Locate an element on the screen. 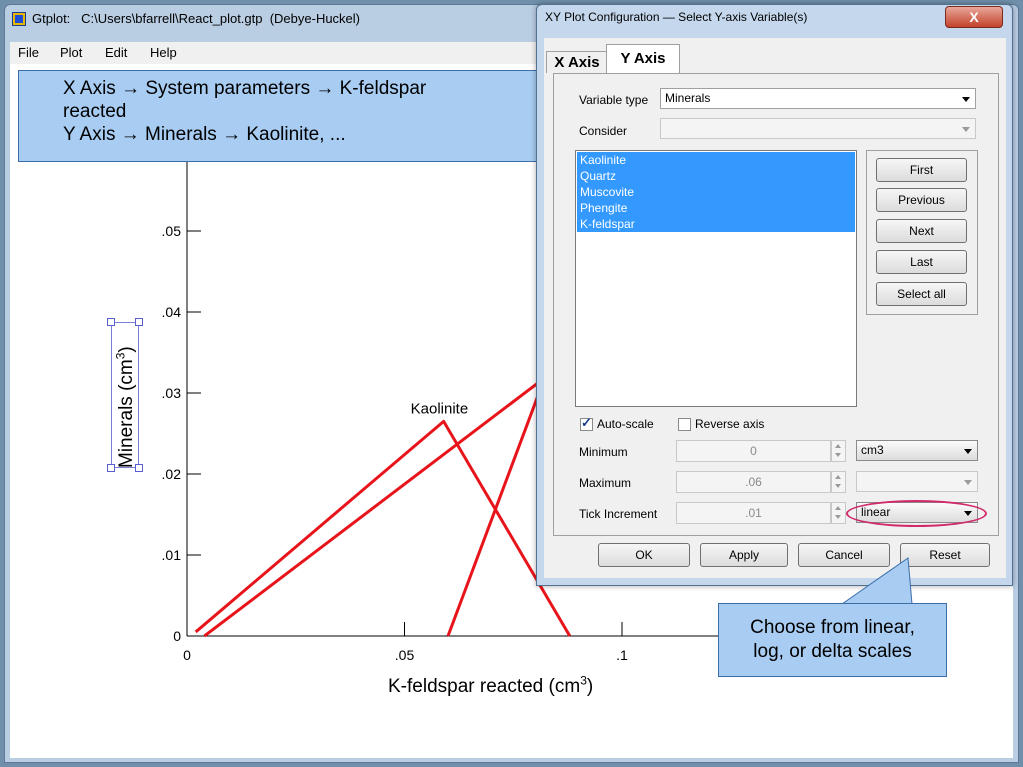  previous-button: Previous is located at coordinates (921, 200).